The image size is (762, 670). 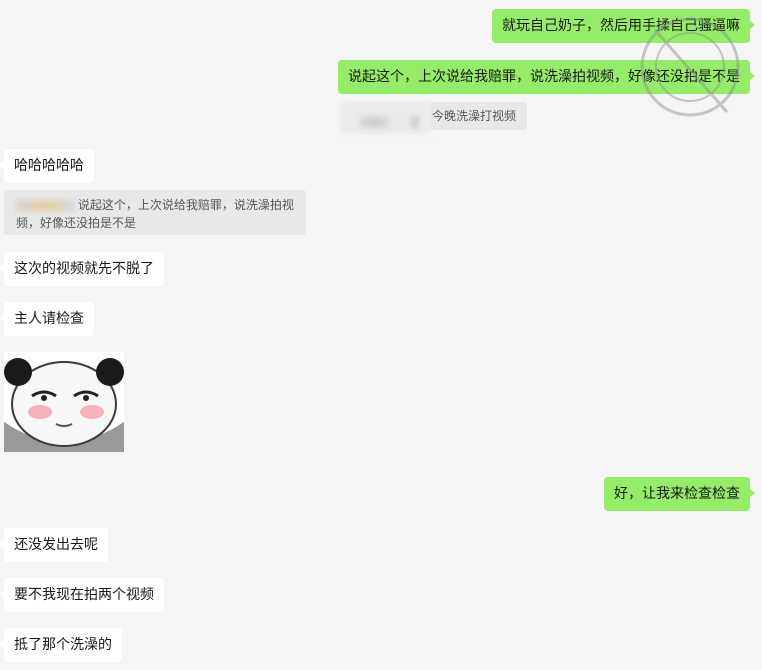 What do you see at coordinates (64, 402) in the screenshot?
I see `panda-blush-sticker` at bounding box center [64, 402].